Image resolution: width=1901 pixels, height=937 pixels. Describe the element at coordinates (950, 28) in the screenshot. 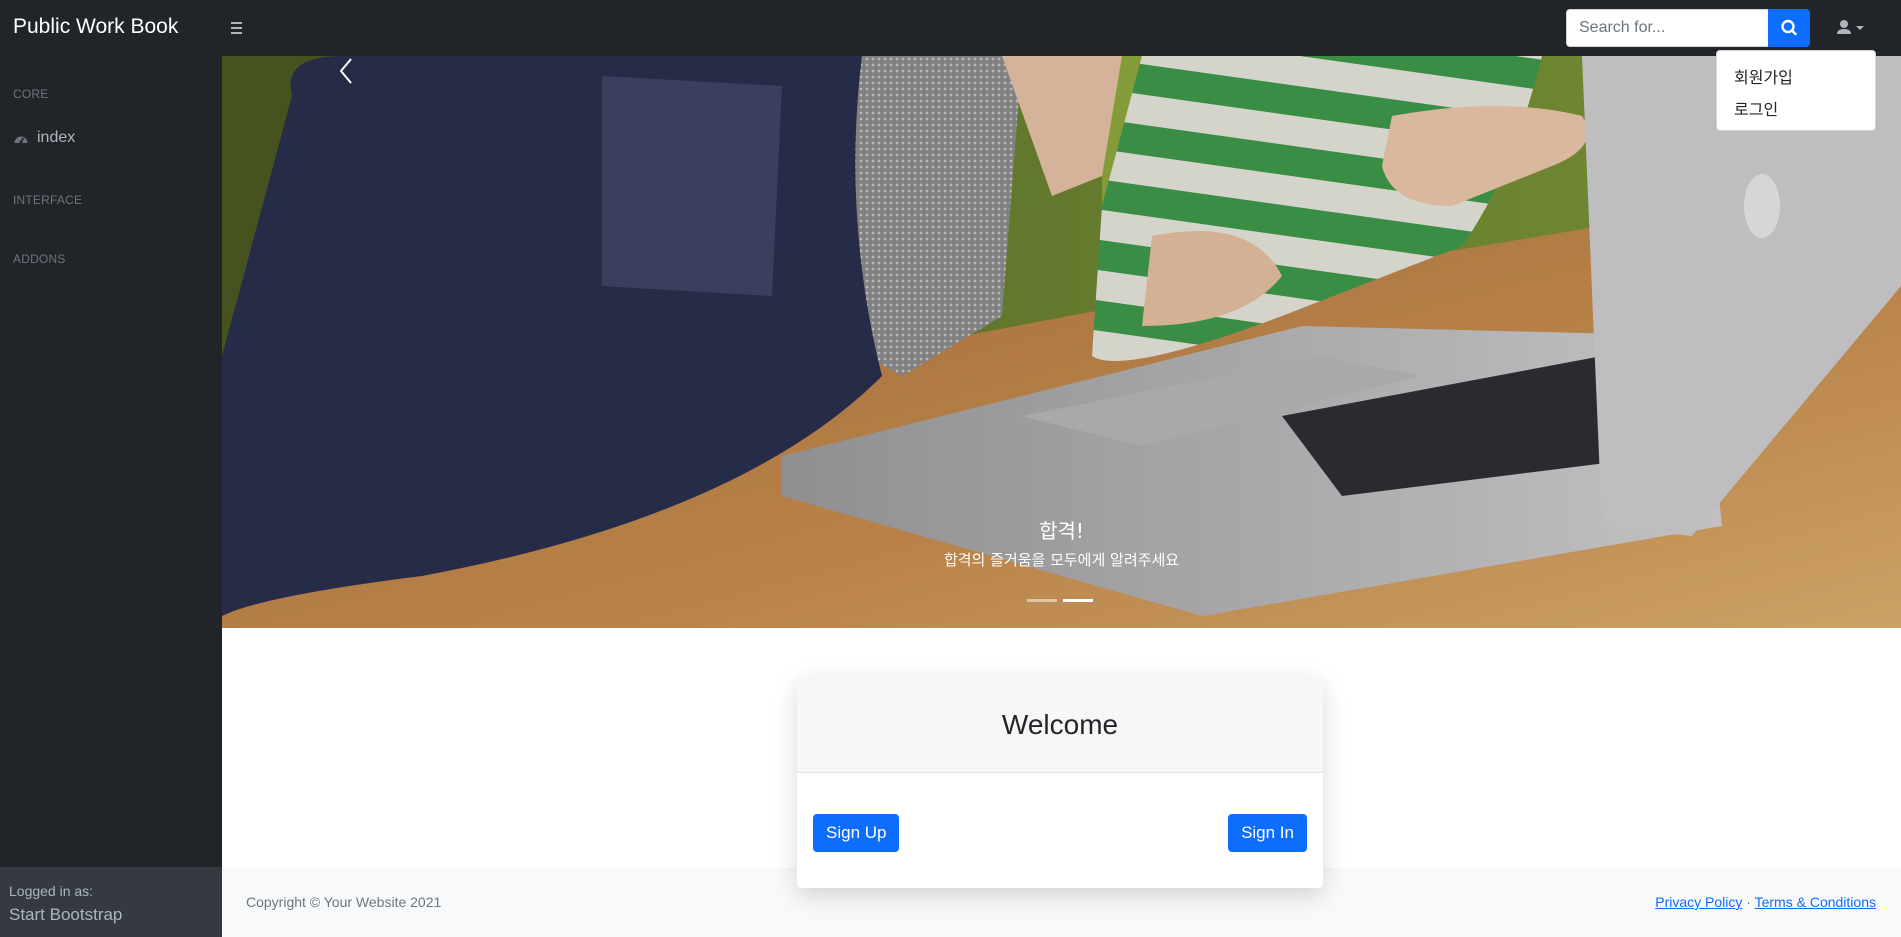

I see `top-navbar: Public Work Book` at that location.